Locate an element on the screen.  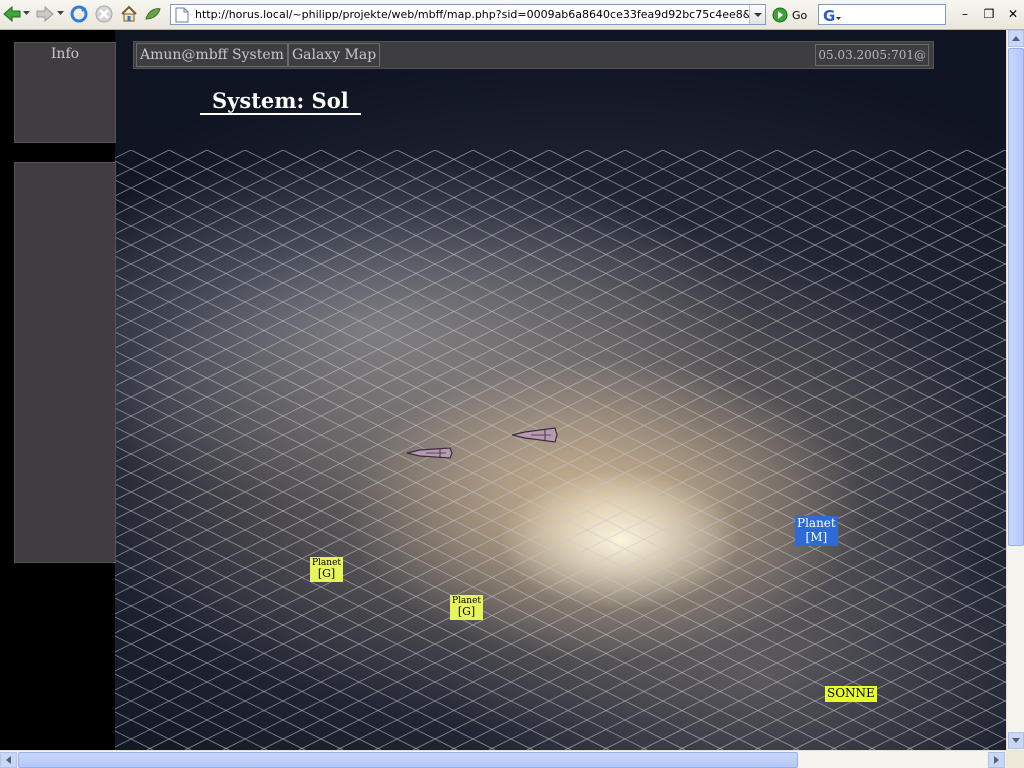
nav-item-system: Amun@mbff System is located at coordinates (212, 55).